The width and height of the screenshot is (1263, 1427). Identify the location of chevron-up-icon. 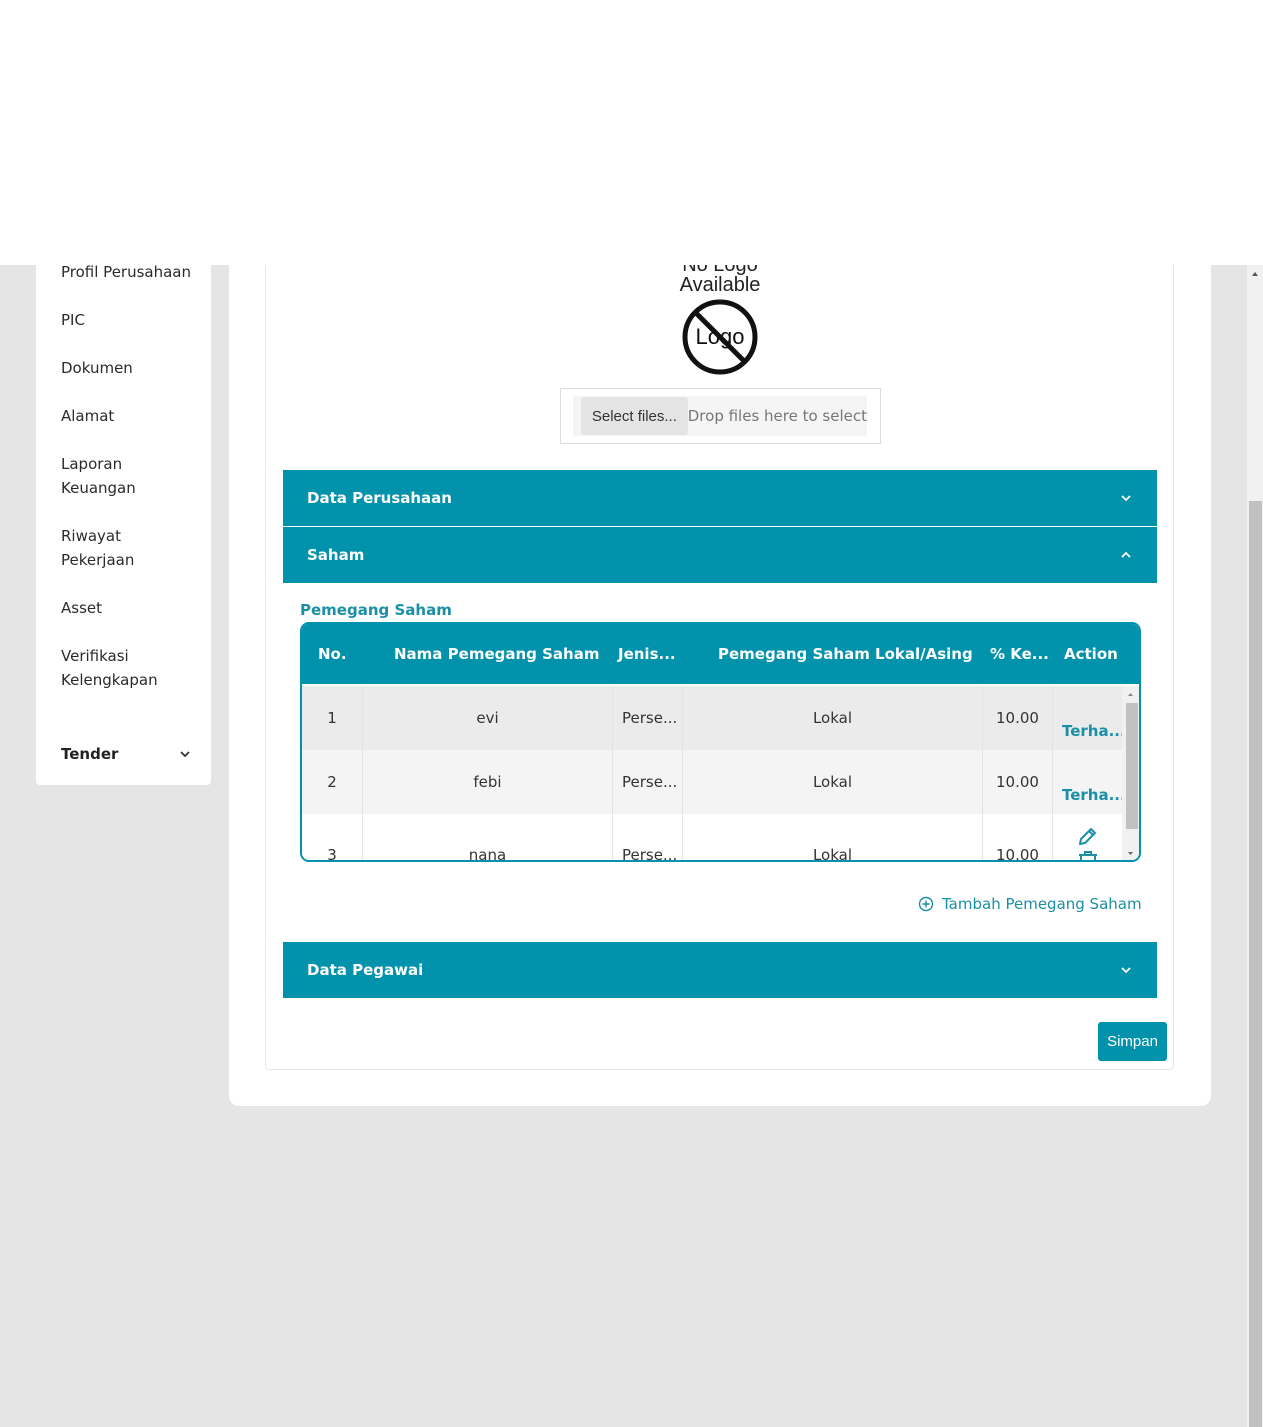
(1126, 554).